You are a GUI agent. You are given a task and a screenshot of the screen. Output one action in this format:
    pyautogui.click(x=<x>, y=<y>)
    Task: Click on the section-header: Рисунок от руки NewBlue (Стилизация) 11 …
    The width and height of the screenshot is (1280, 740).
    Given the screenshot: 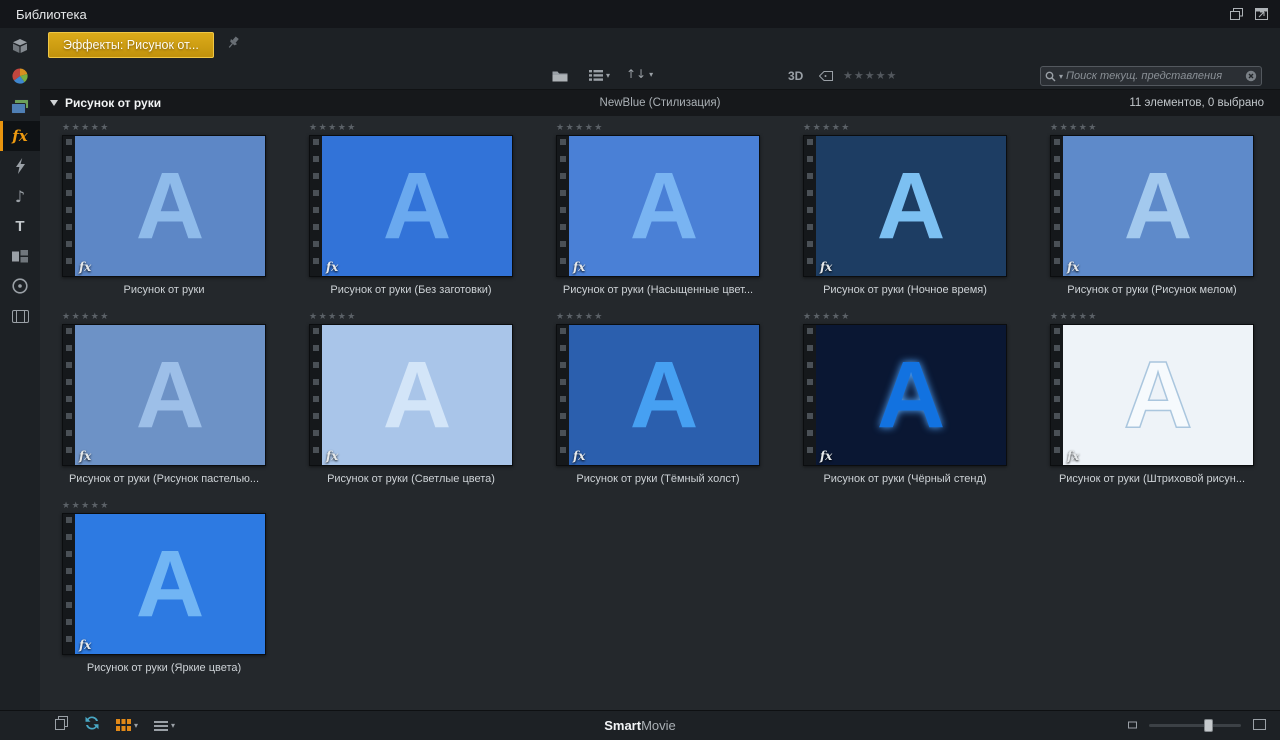 What is the action you would take?
    pyautogui.click(x=660, y=103)
    